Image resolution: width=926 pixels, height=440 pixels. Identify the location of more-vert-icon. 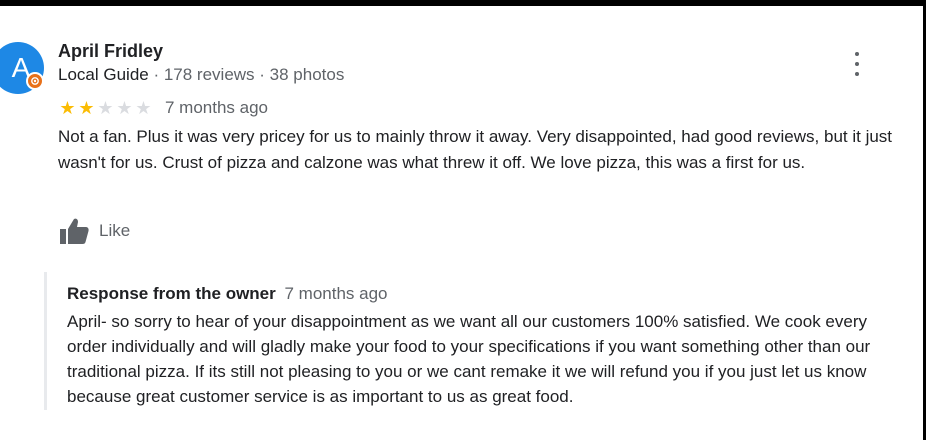
(857, 64).